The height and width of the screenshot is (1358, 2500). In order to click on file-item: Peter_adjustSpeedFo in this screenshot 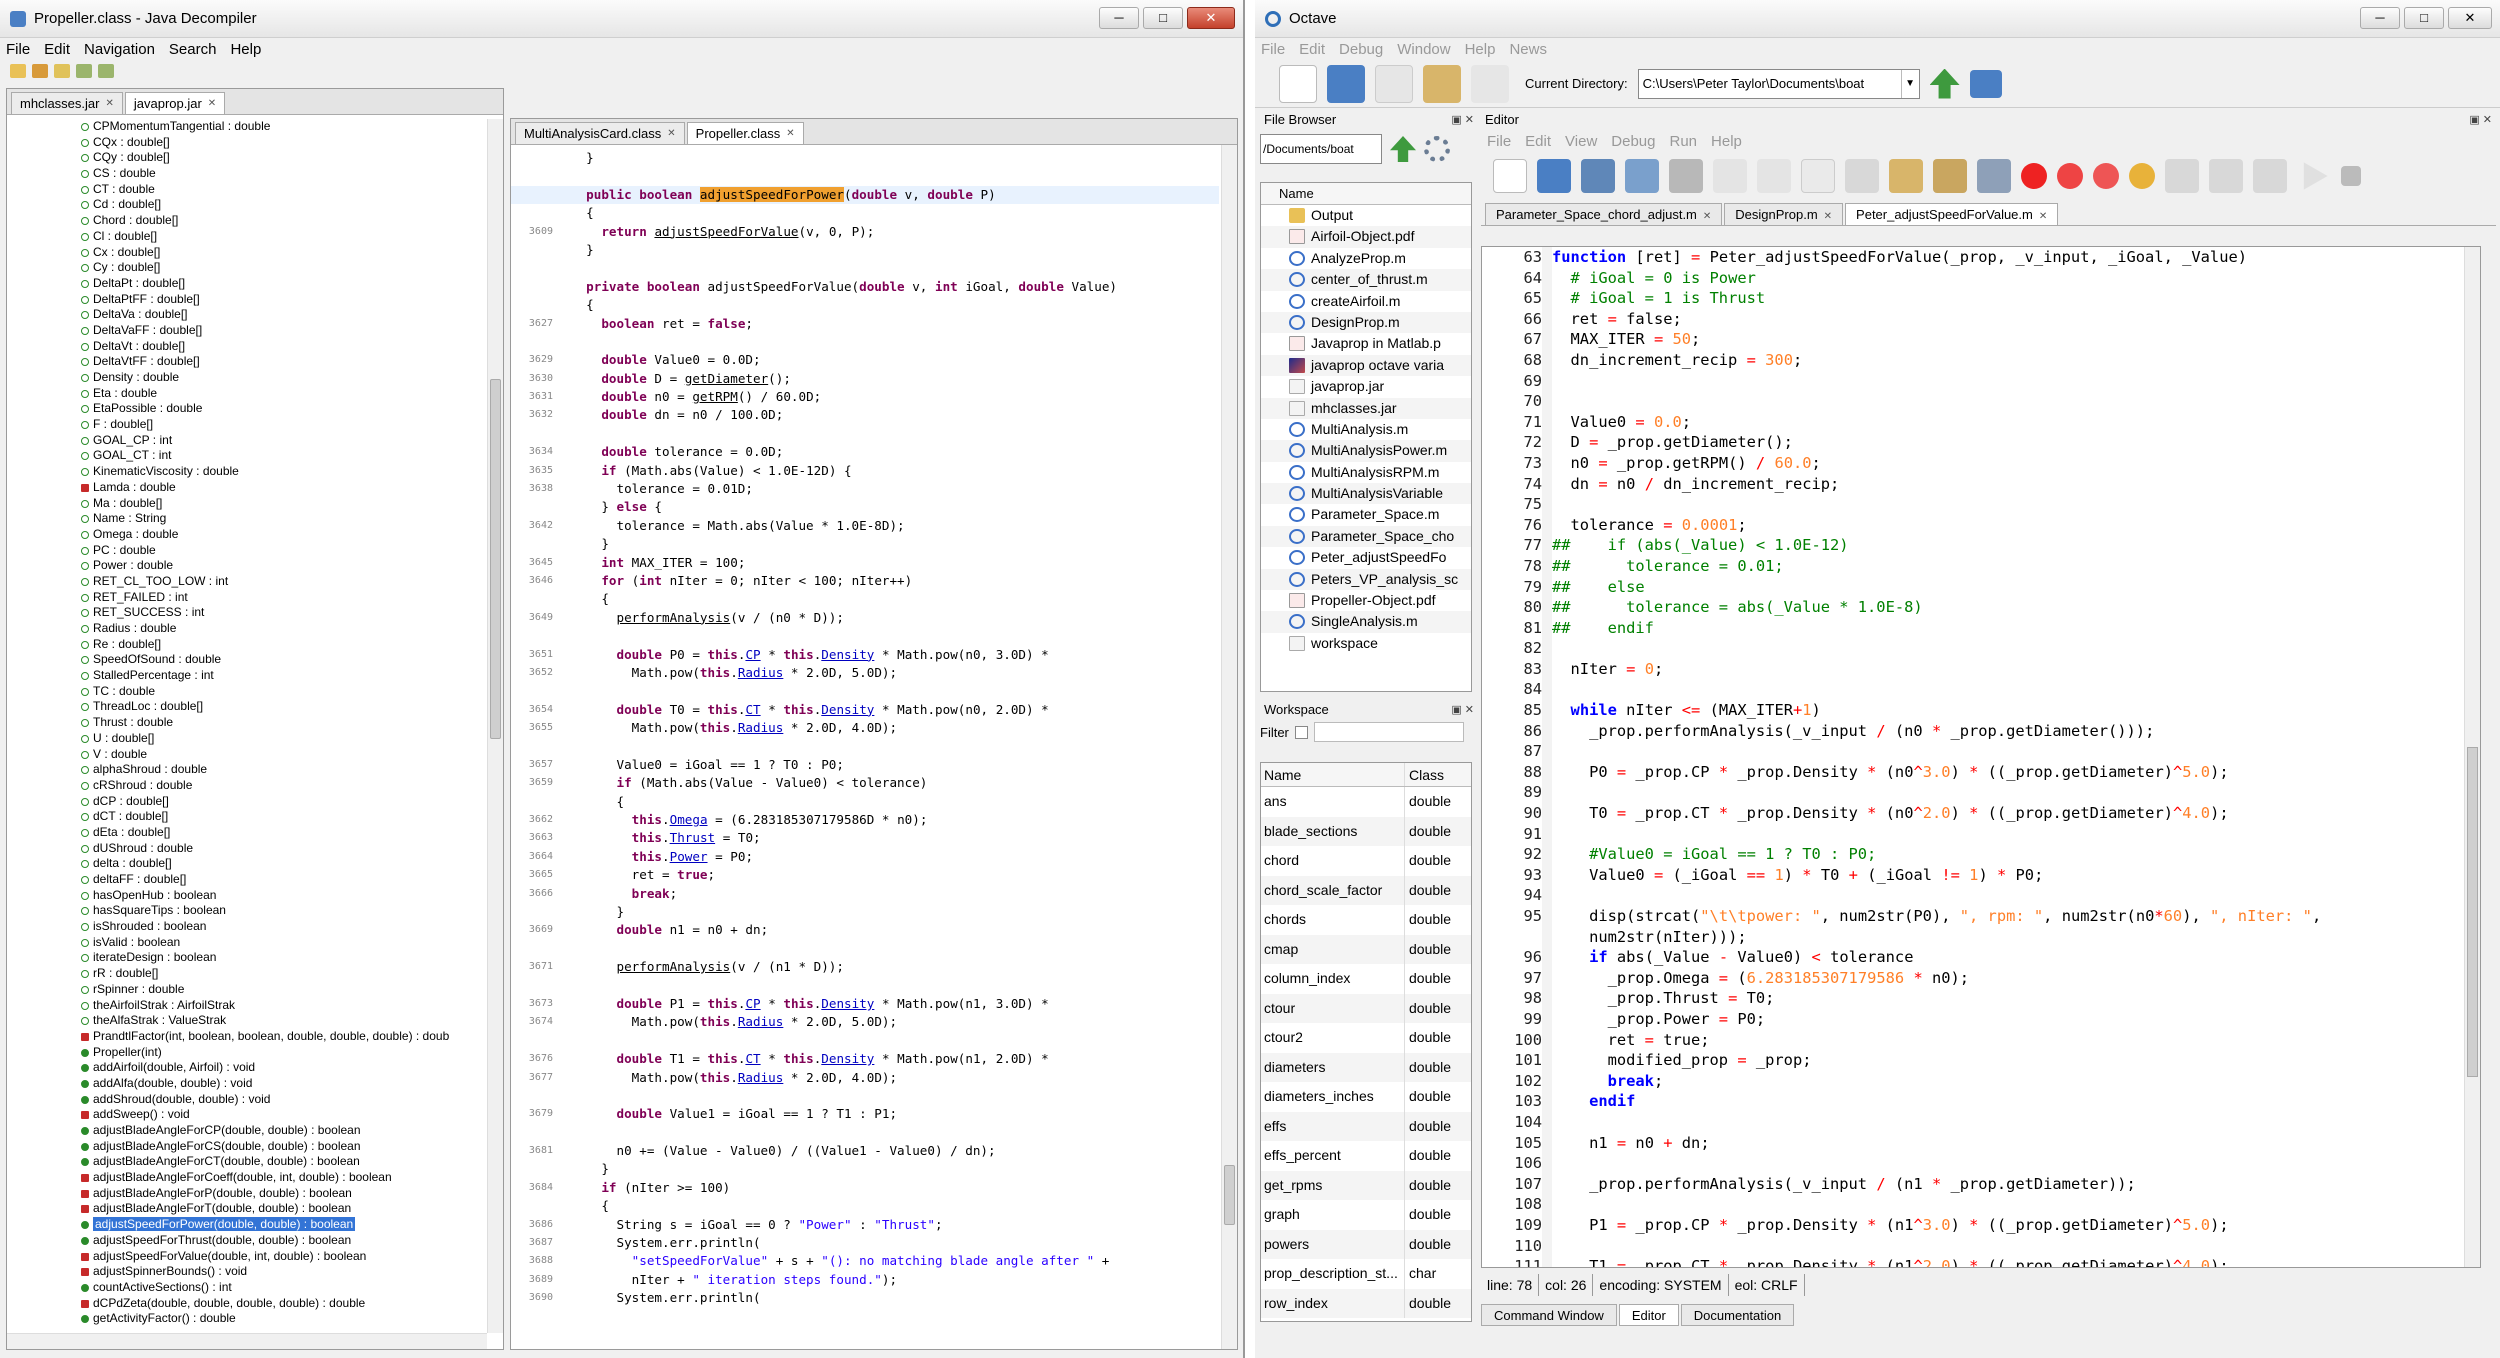, I will do `click(1366, 557)`.